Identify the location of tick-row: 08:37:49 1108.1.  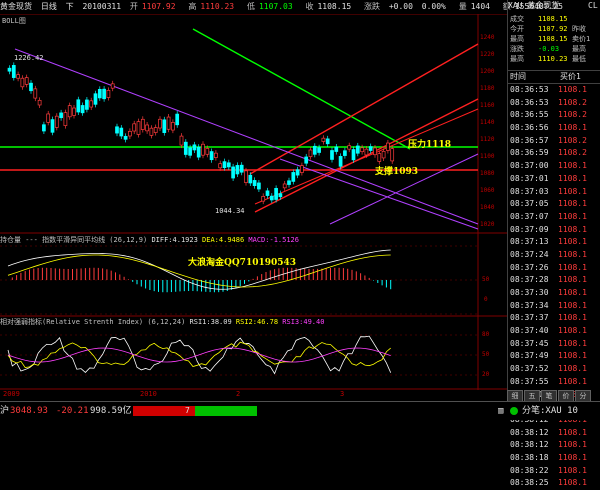
(555, 356).